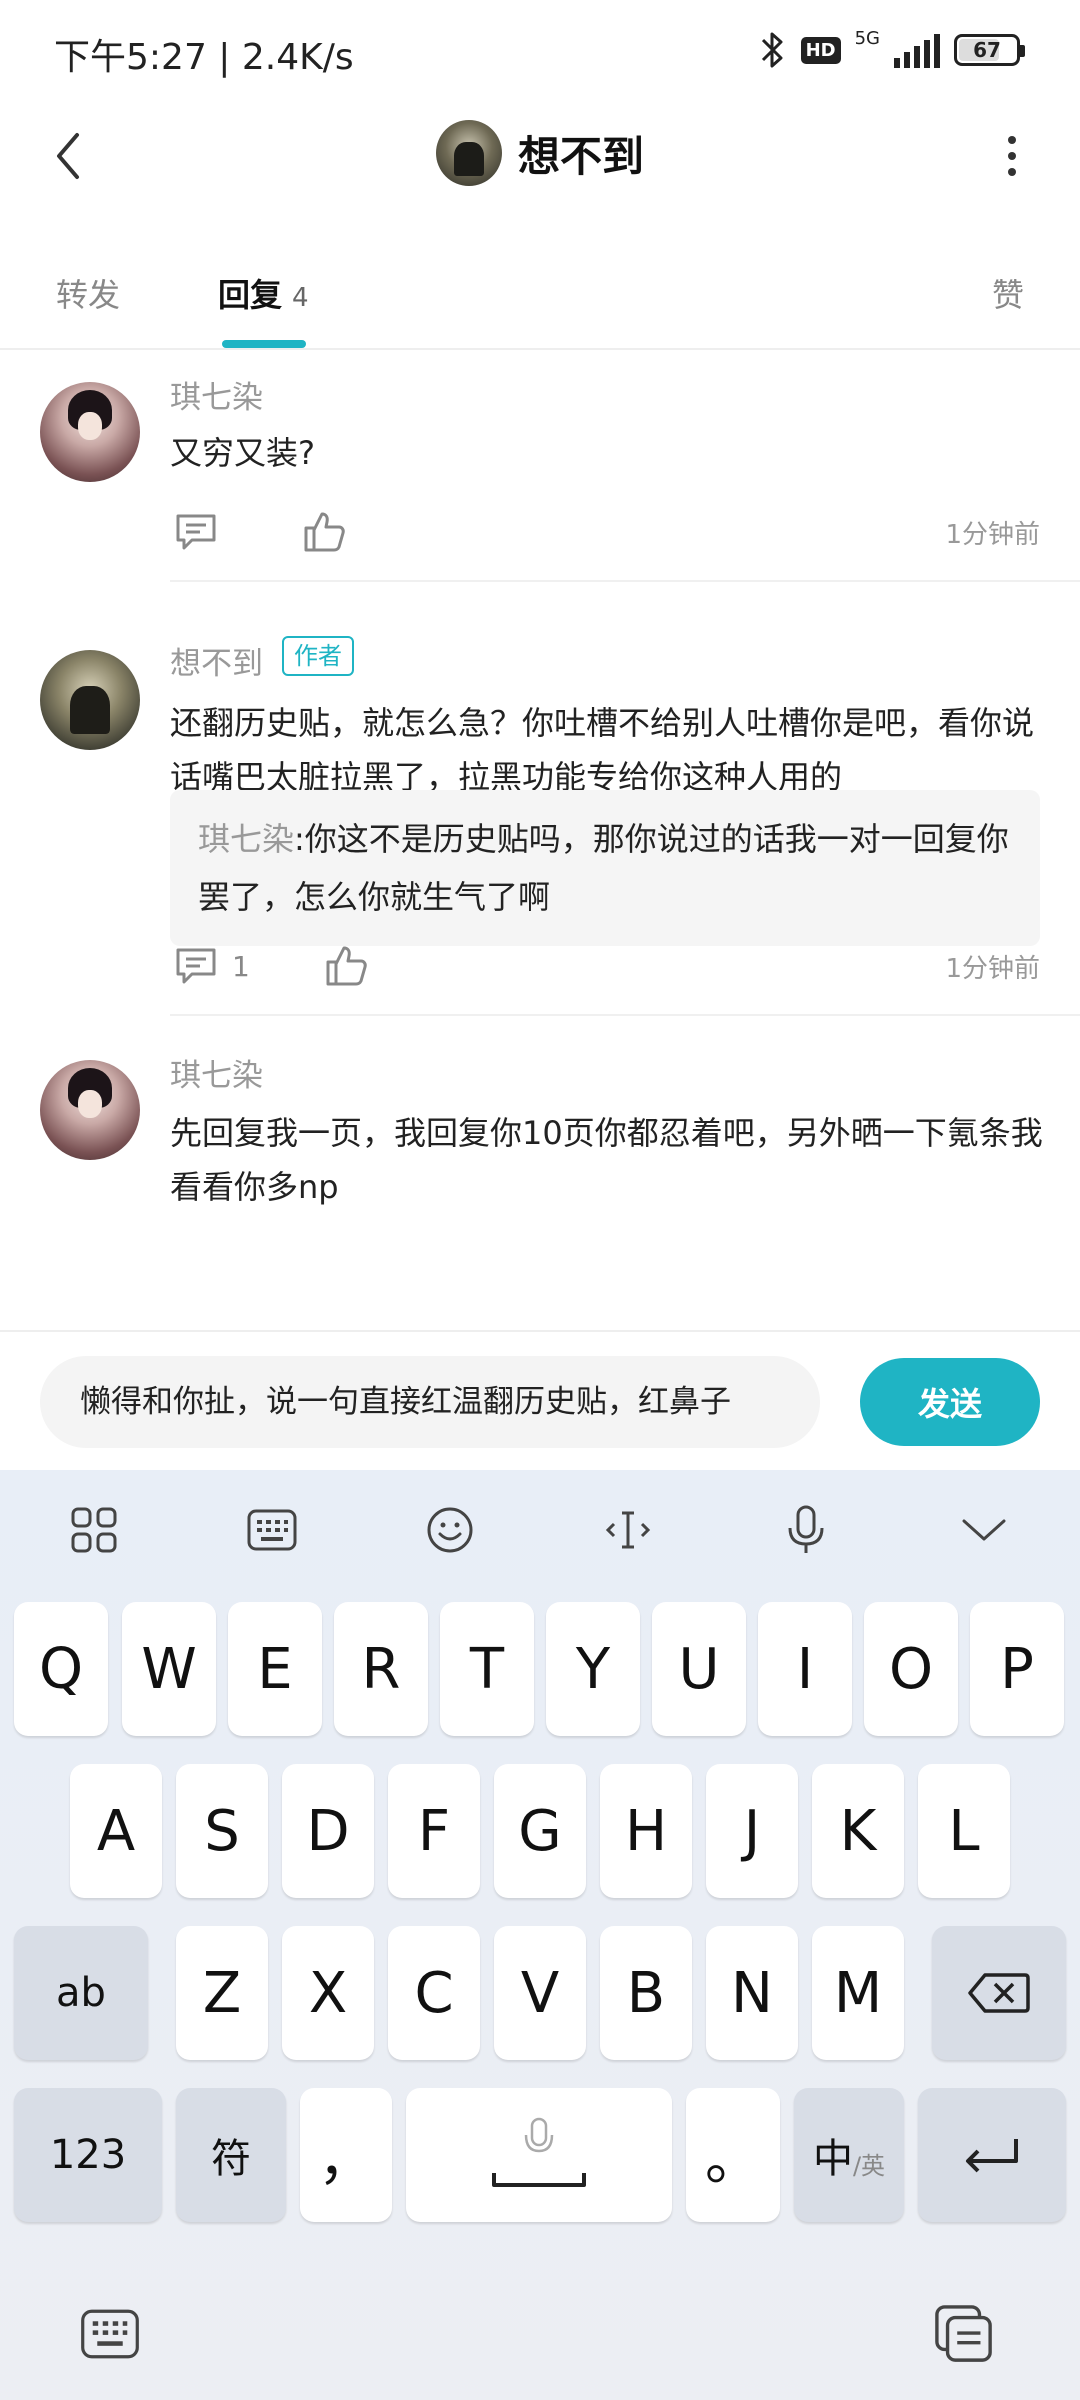 The width and height of the screenshot is (1080, 2400). What do you see at coordinates (605, 968) in the screenshot?
I see `comment-actions: 1 1分钟前` at bounding box center [605, 968].